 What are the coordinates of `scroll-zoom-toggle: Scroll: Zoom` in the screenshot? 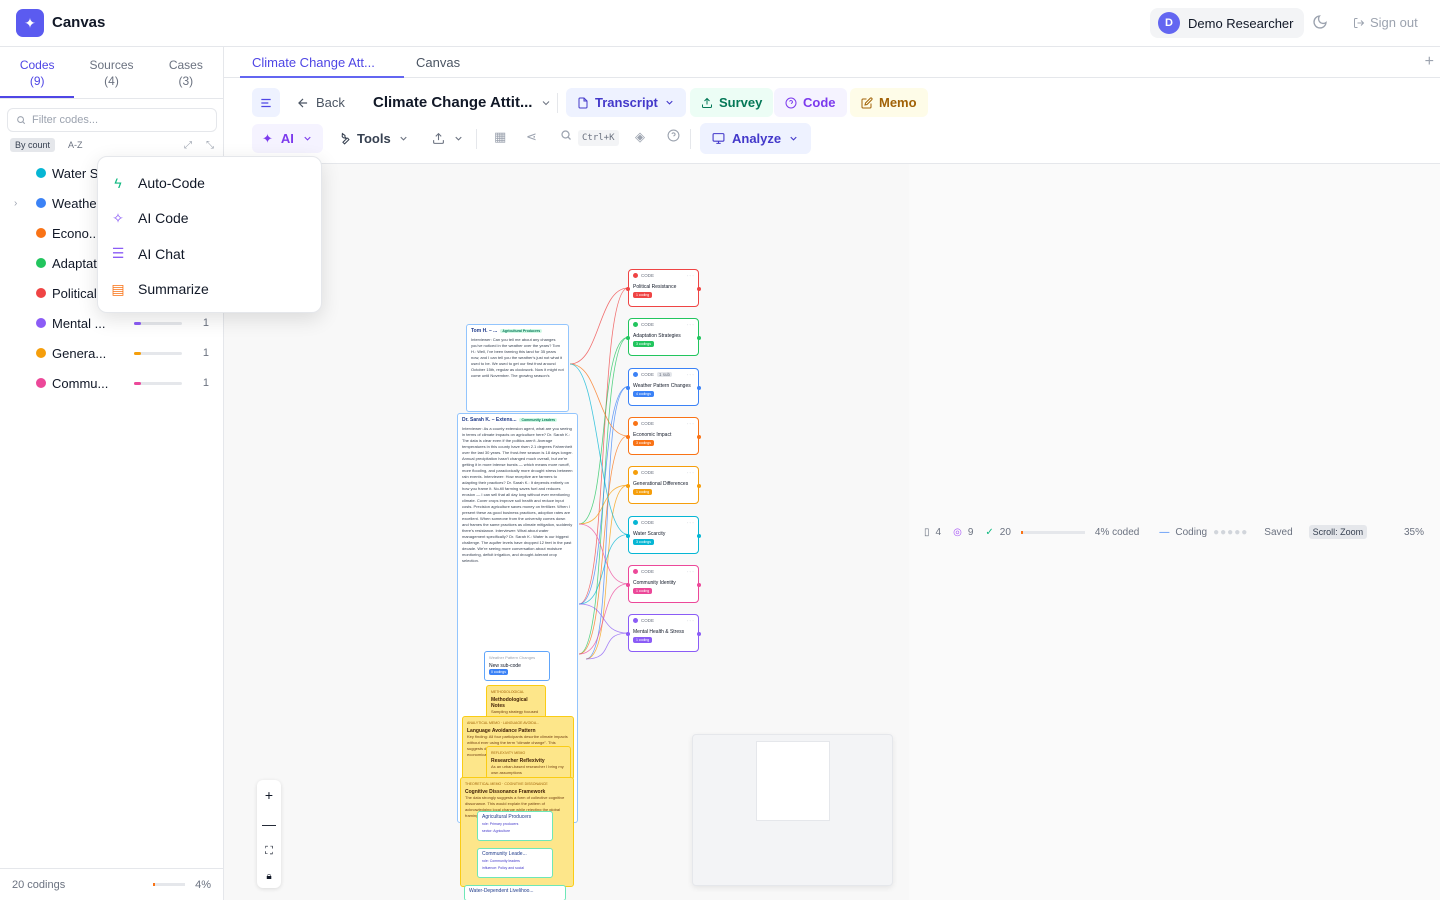 It's located at (1338, 532).